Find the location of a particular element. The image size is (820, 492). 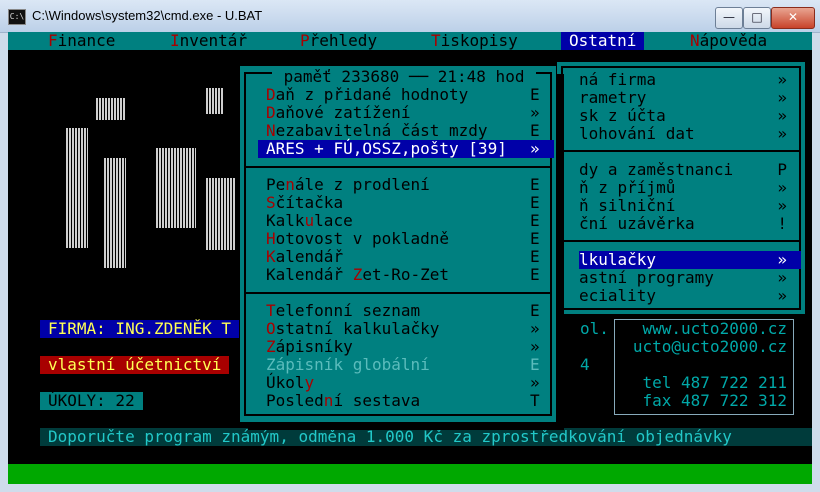

menu-item-label: rametry is located at coordinates (613, 97).